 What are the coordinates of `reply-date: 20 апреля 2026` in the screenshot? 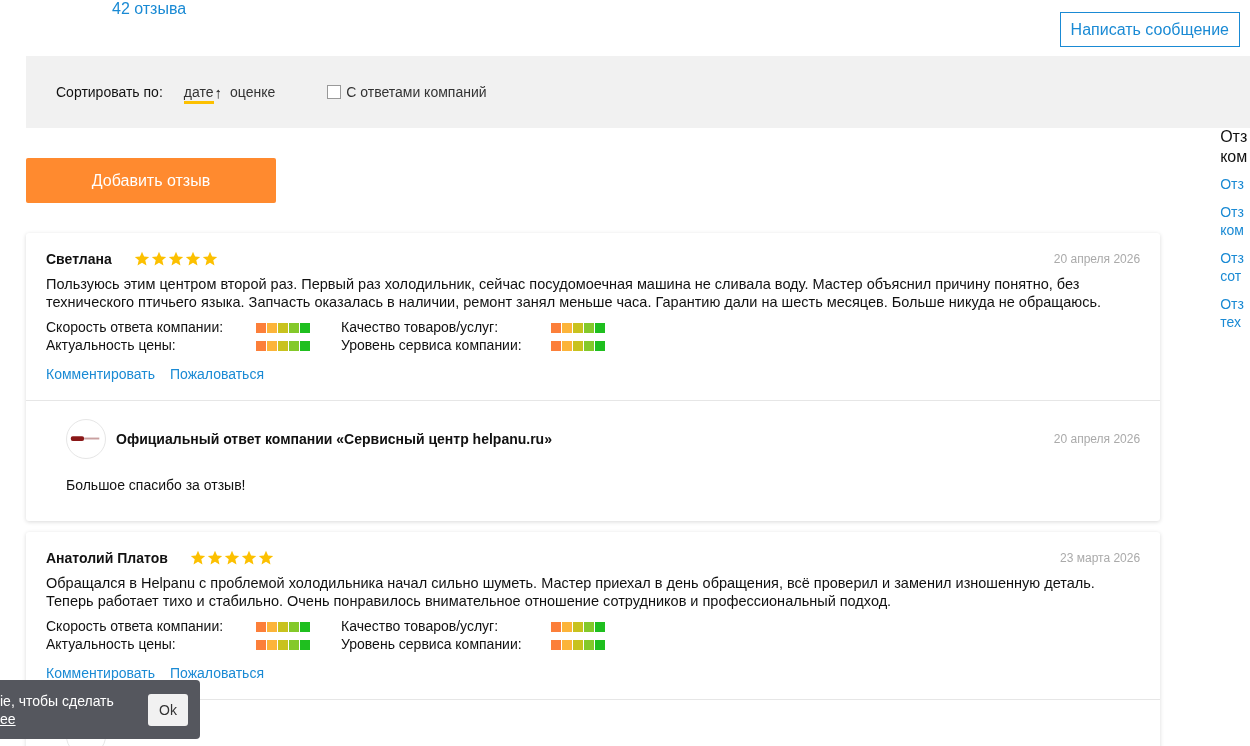 It's located at (1097, 439).